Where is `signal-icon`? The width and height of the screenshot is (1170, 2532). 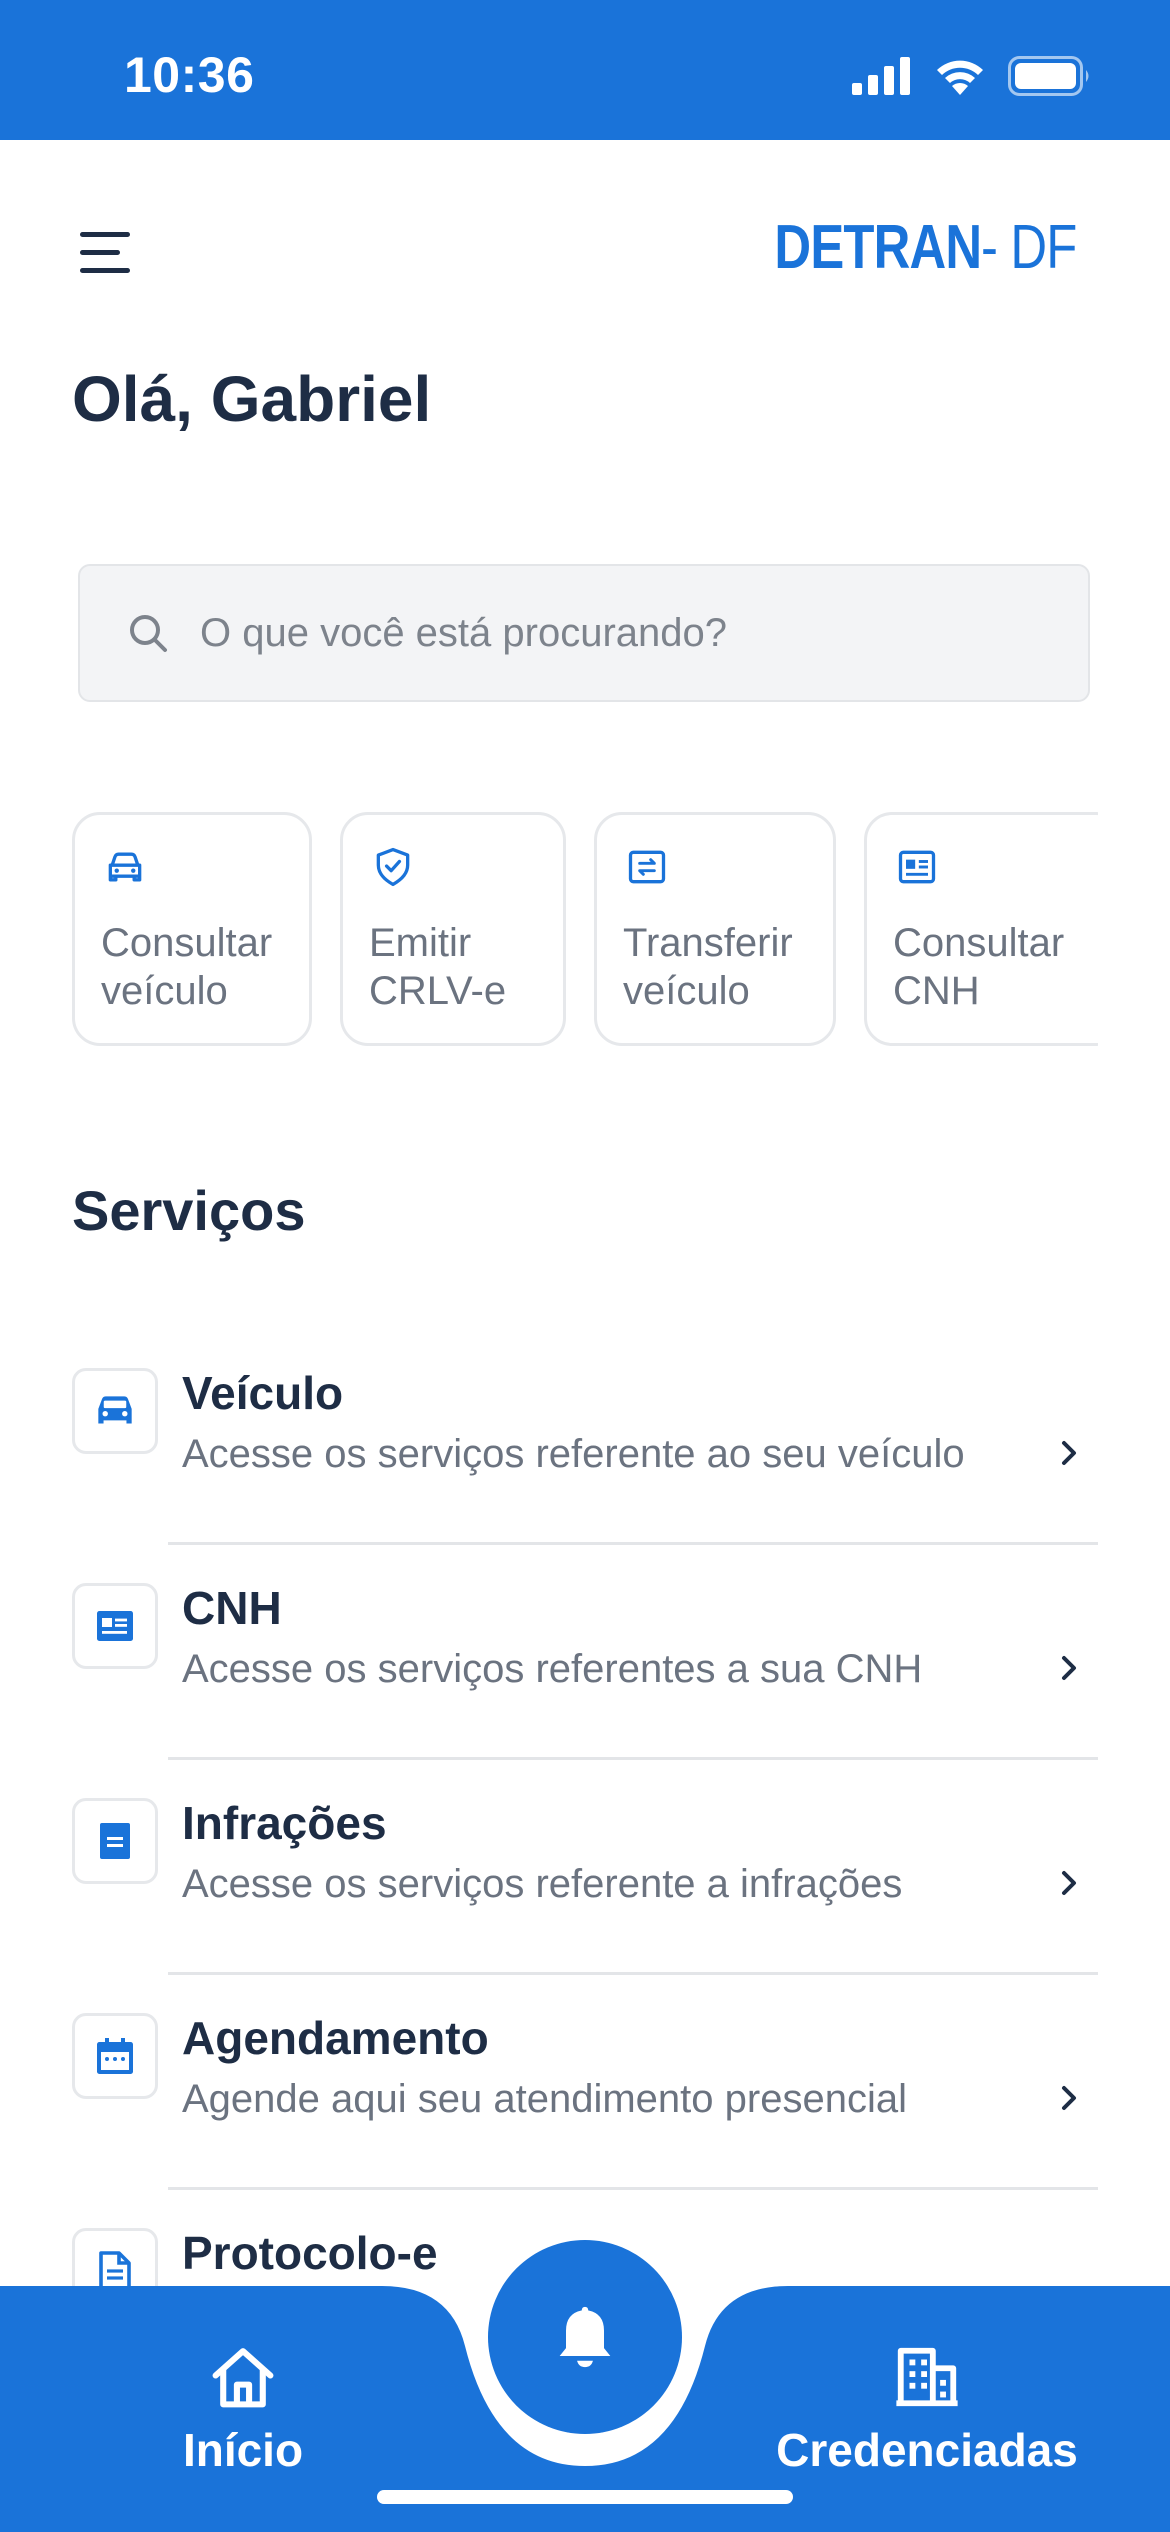
signal-icon is located at coordinates (881, 76).